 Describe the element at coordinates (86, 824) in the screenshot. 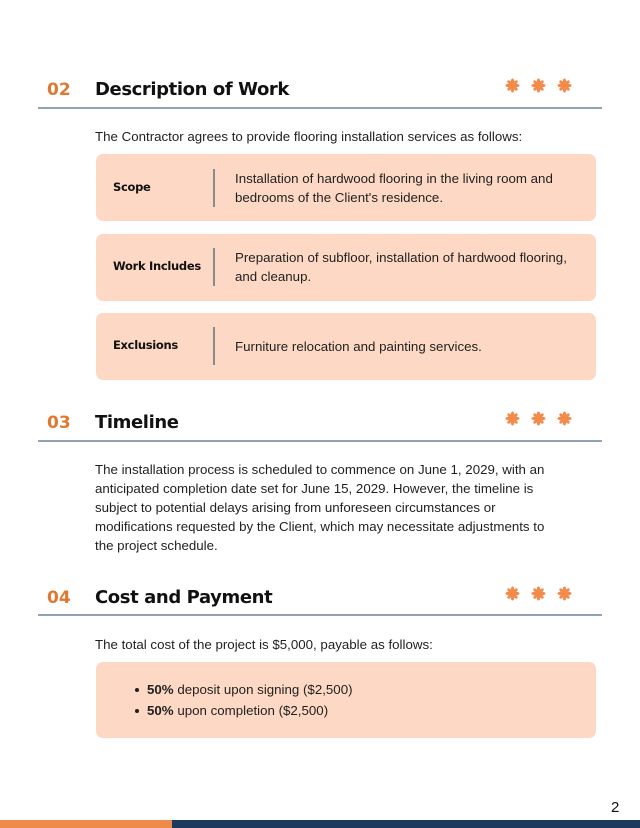

I see `footer-bar-orange` at that location.